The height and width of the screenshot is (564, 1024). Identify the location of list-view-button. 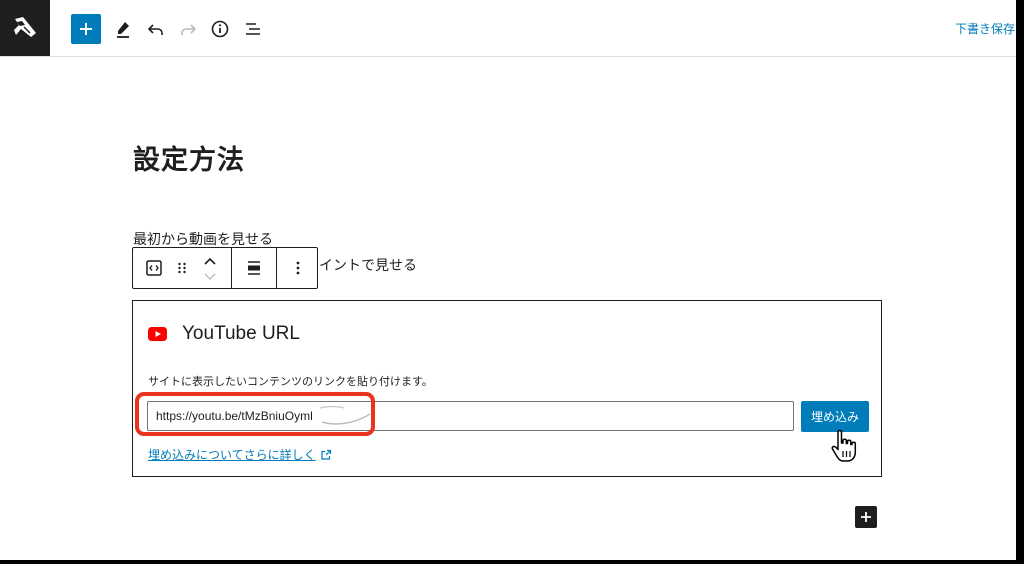
(253, 29).